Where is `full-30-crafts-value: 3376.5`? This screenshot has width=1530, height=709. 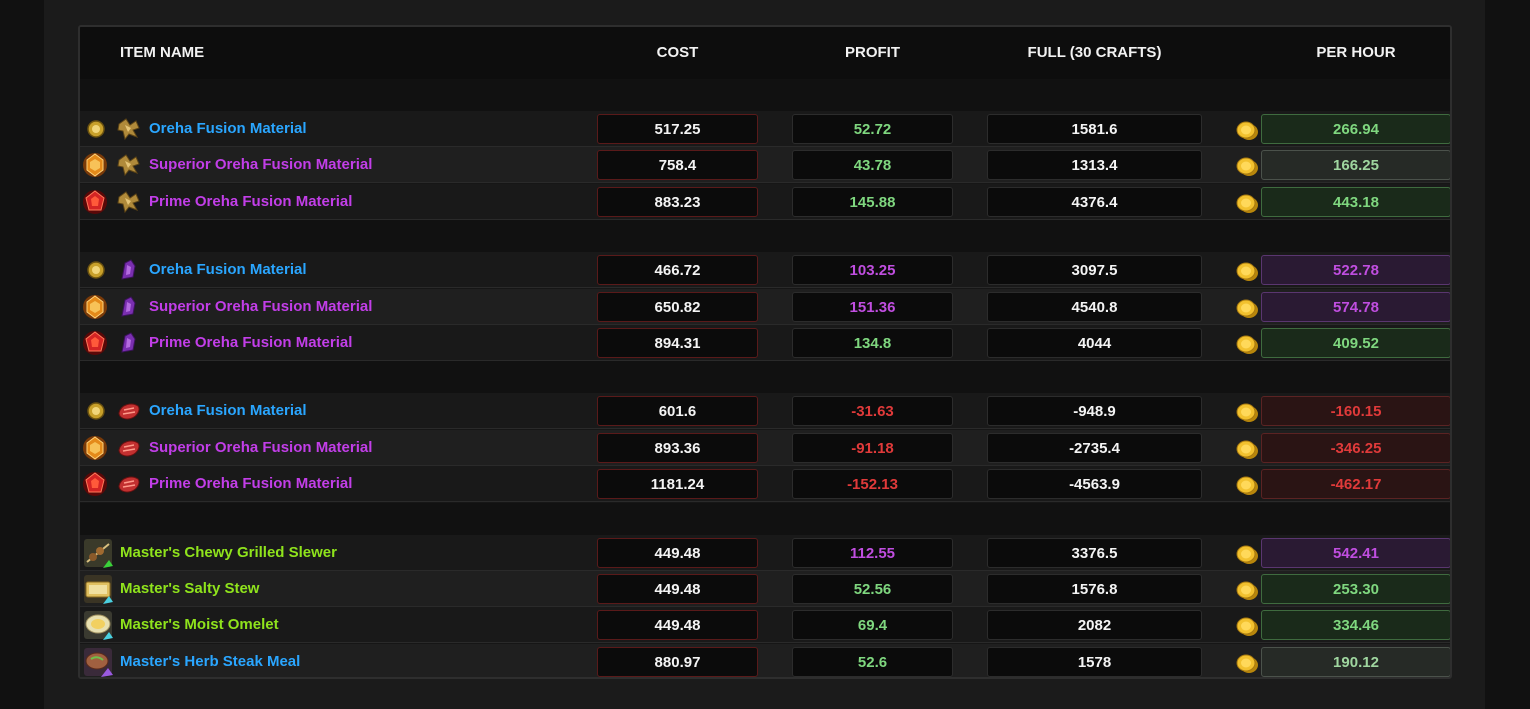
full-30-crafts-value: 3376.5 is located at coordinates (1094, 553).